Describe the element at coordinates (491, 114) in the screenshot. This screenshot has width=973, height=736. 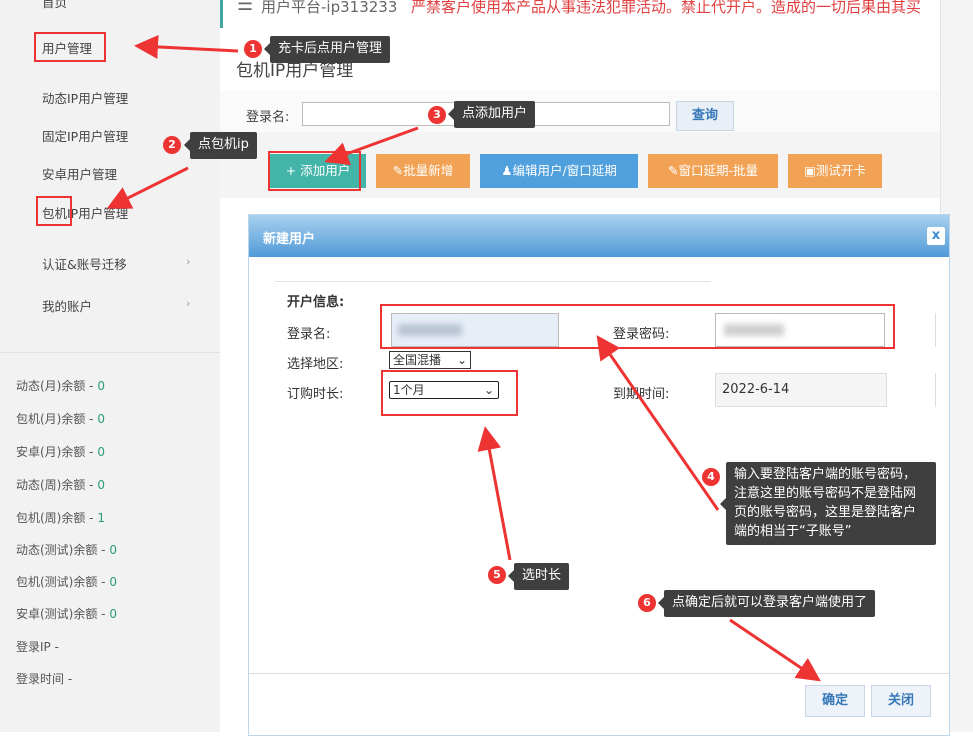
I see `annotation-tip: 点添加用户` at that location.